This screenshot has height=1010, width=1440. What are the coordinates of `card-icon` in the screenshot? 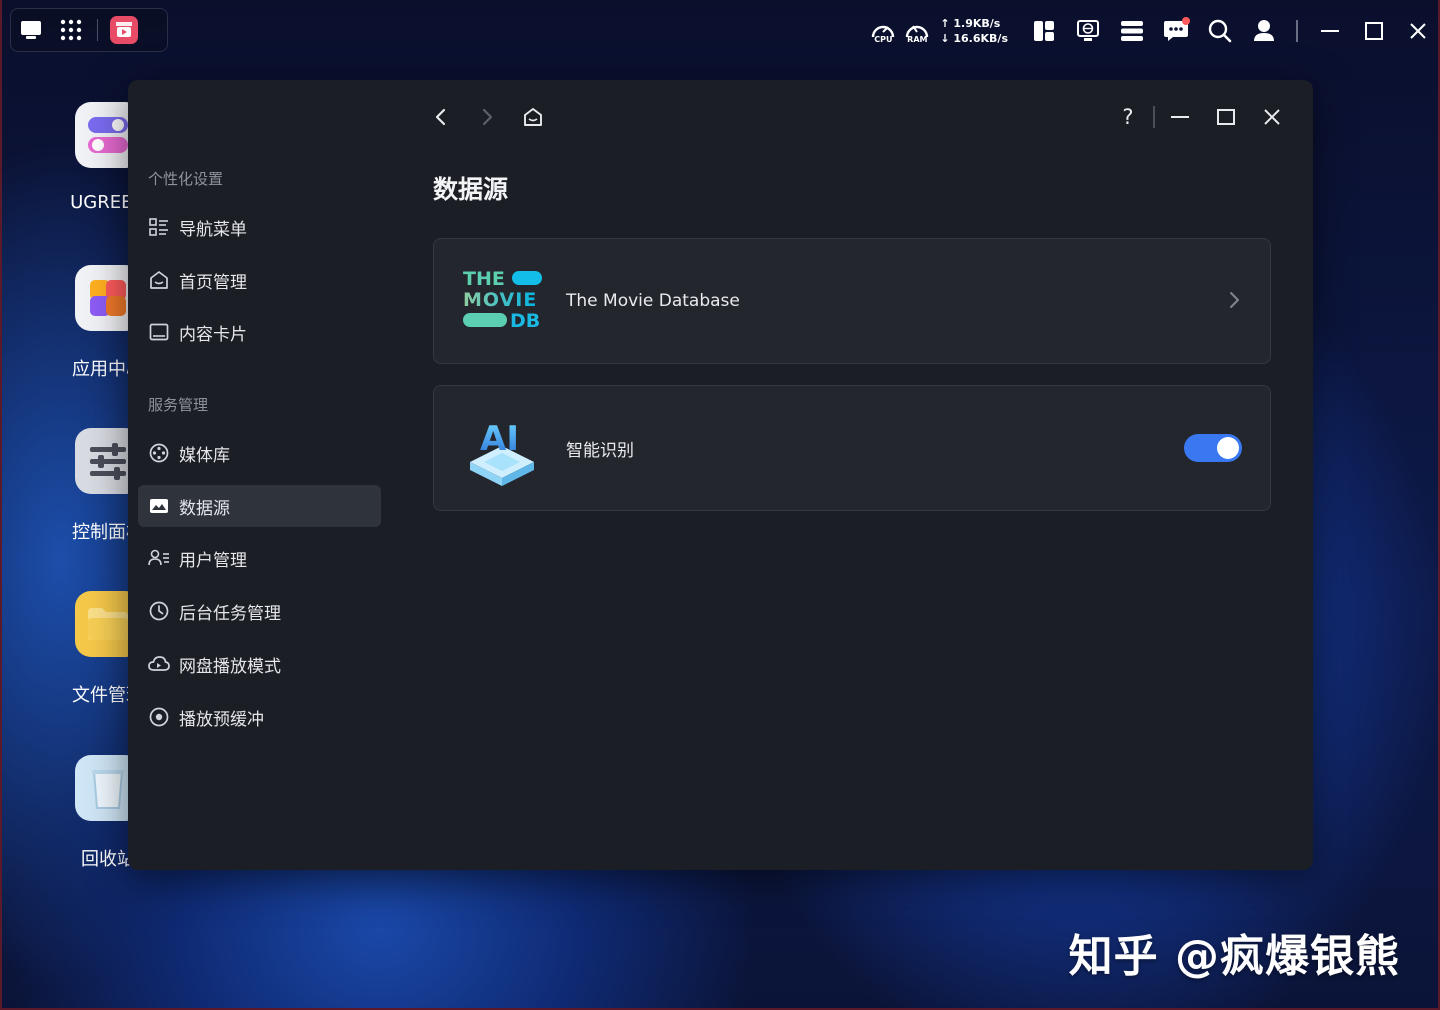 It's located at (159, 332).